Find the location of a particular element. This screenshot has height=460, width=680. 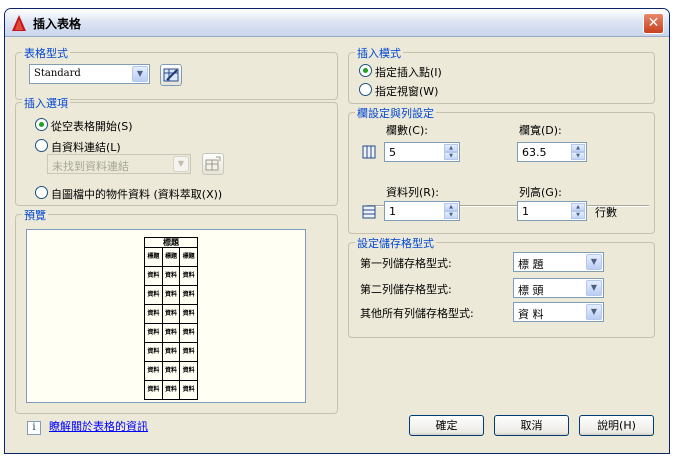

cell-styles-title: 設定儲存格型式 is located at coordinates (395, 243).